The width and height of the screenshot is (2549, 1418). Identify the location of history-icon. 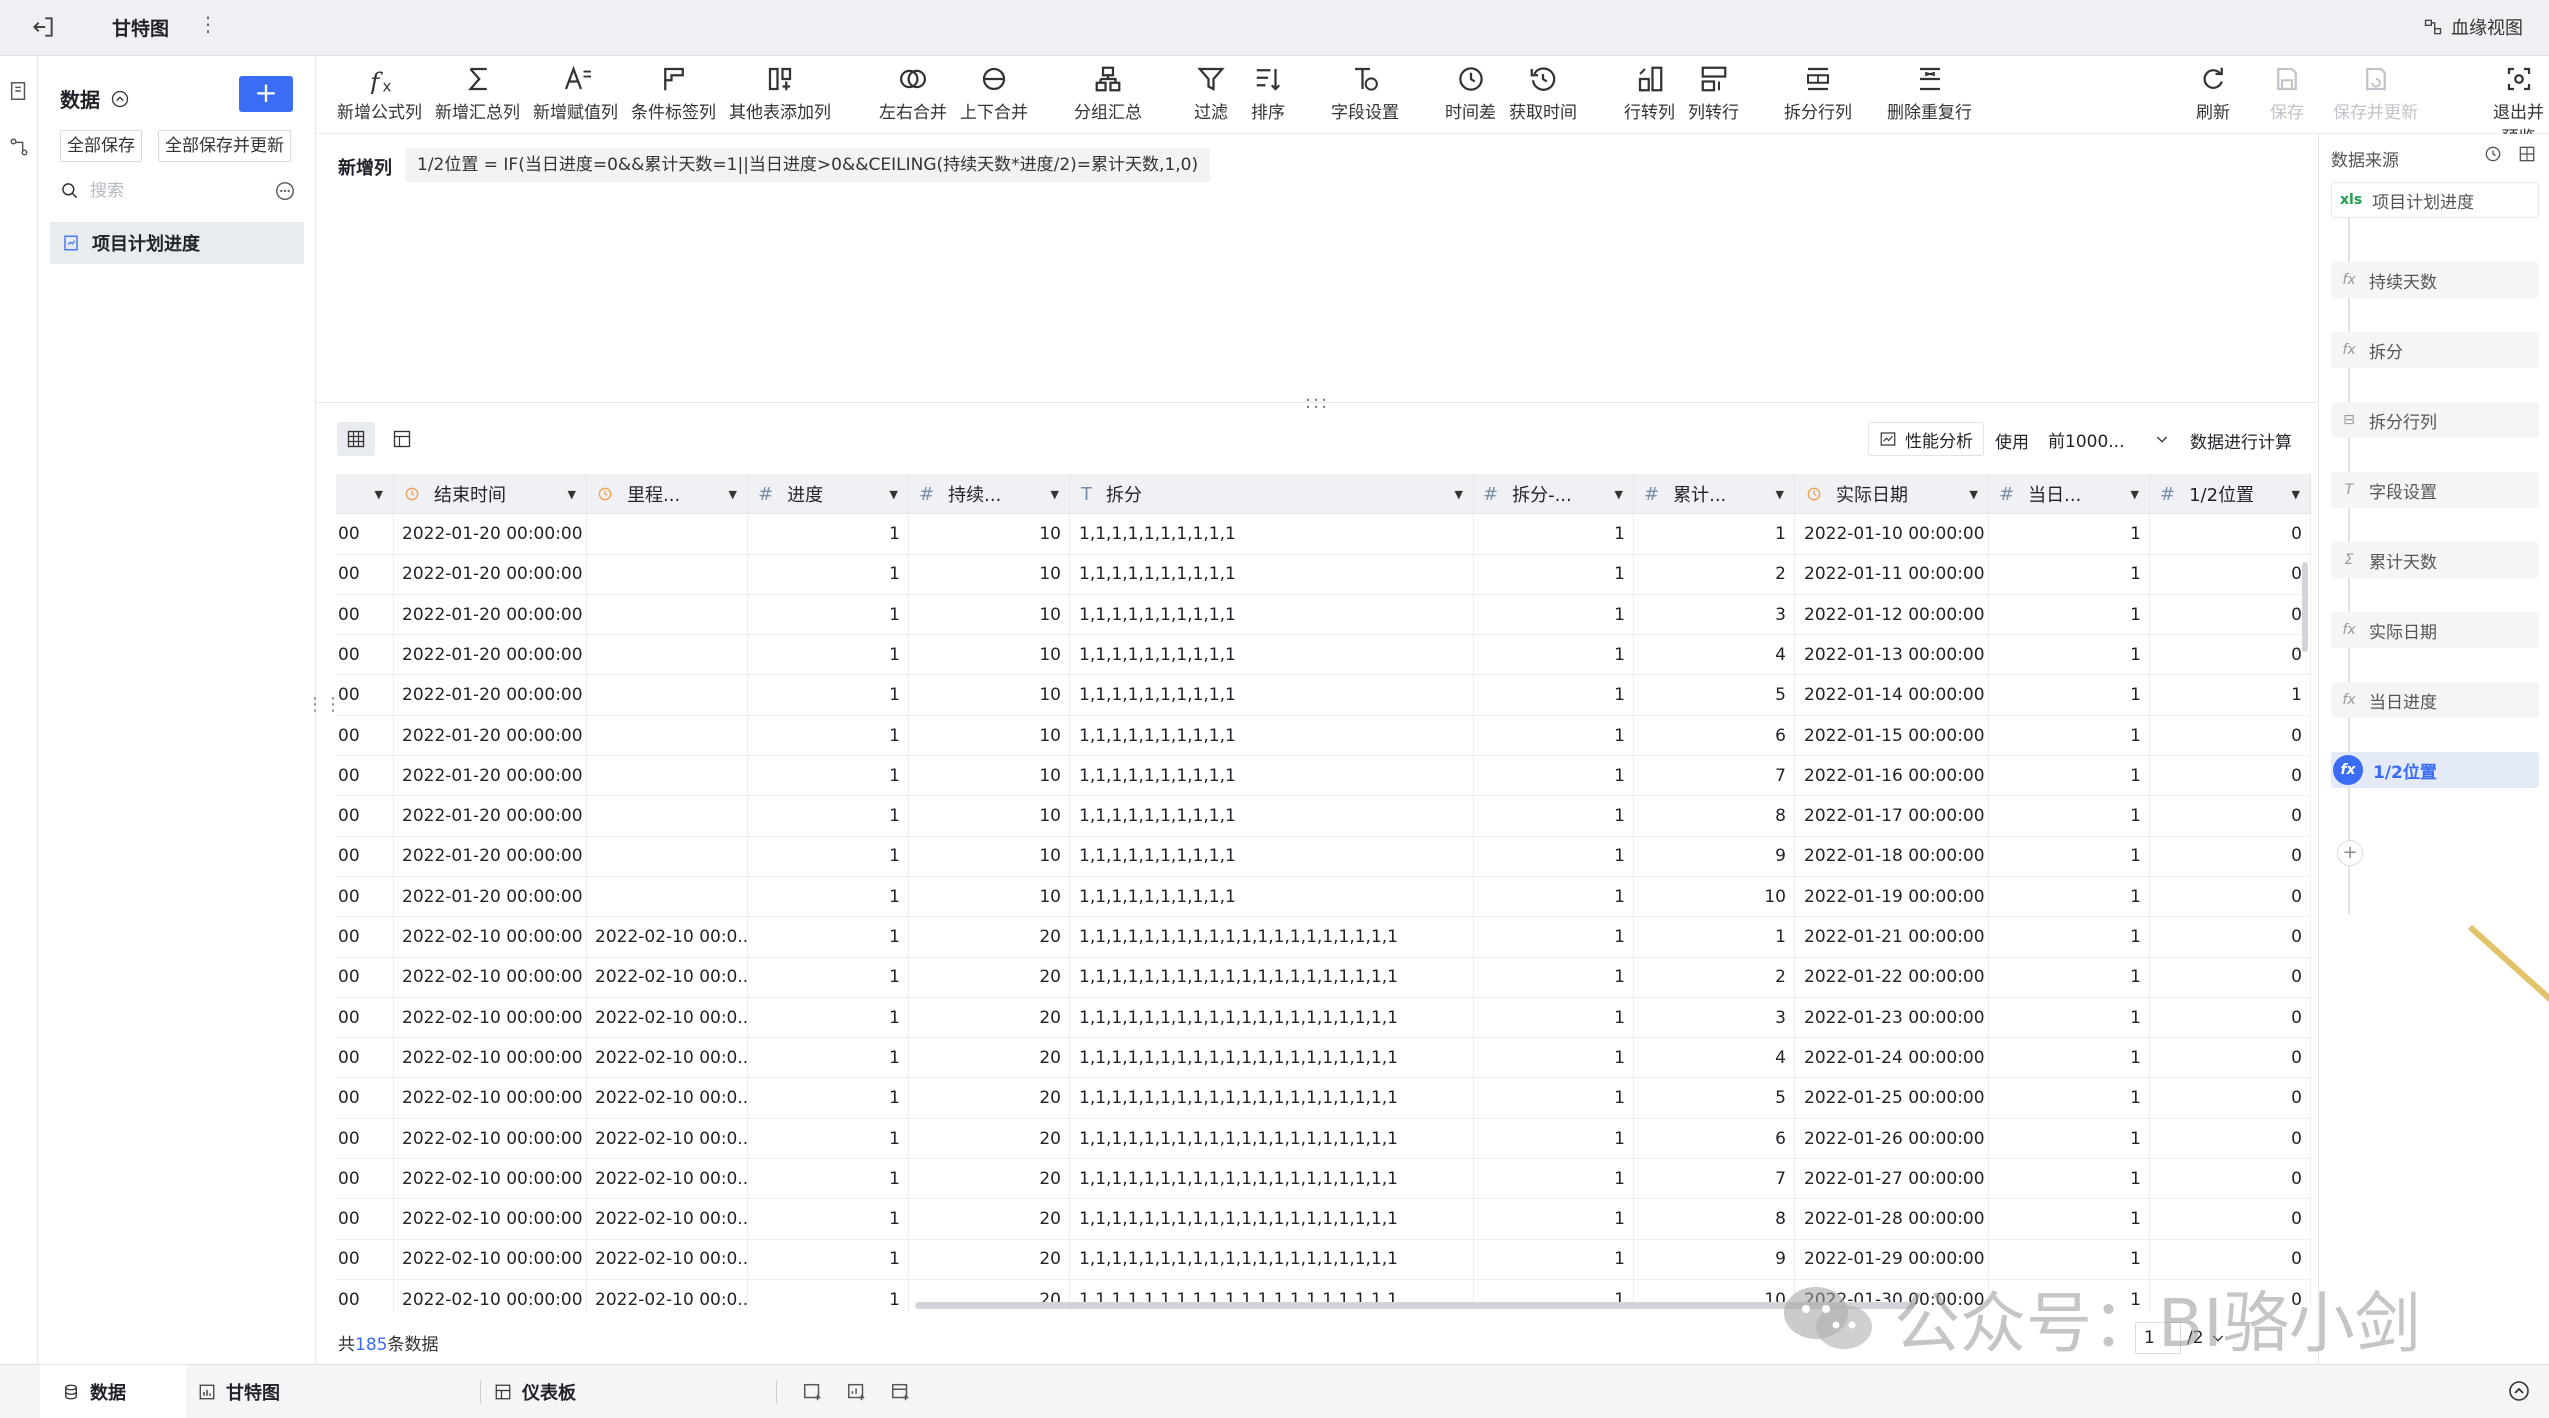
(2493, 154).